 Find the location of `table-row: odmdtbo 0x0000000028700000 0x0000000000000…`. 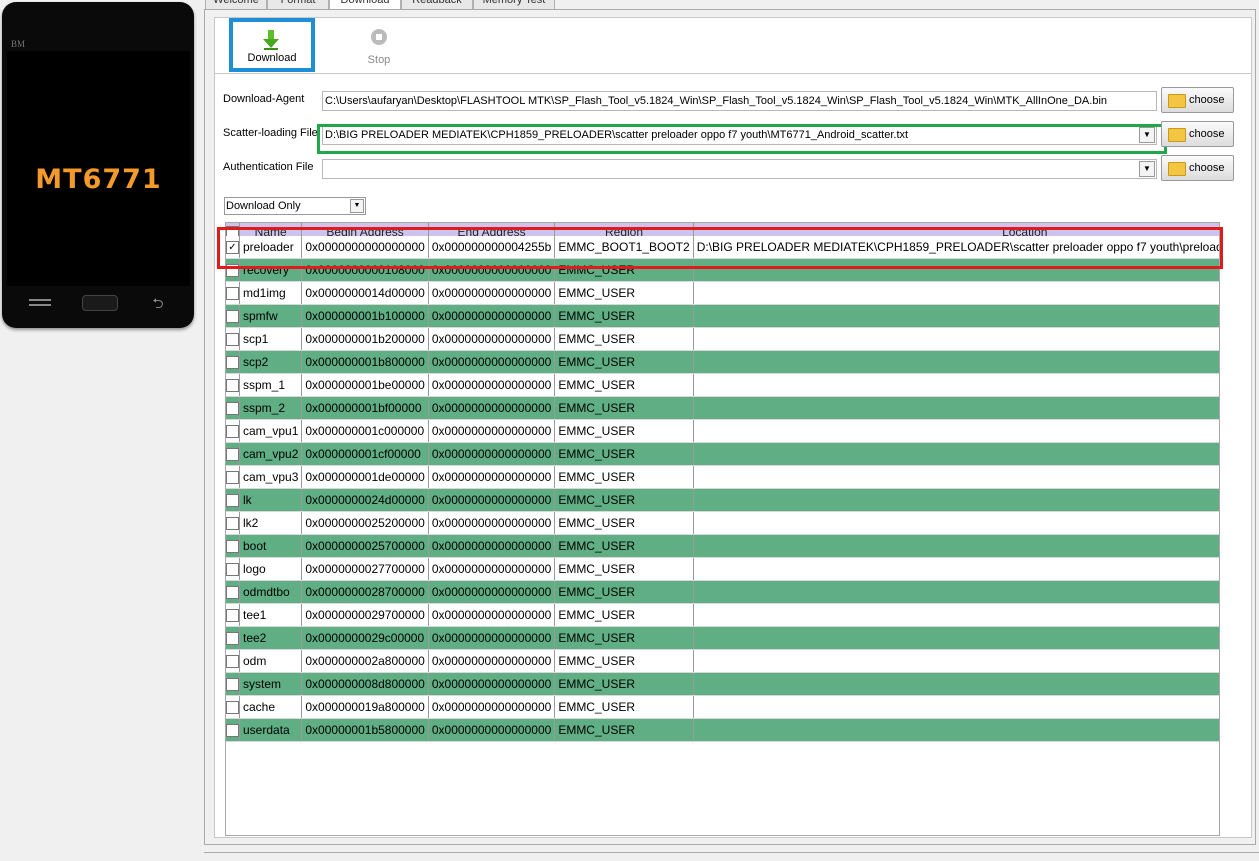

table-row: odmdtbo 0x0000000028700000 0x0000000000000… is located at coordinates (722, 592).